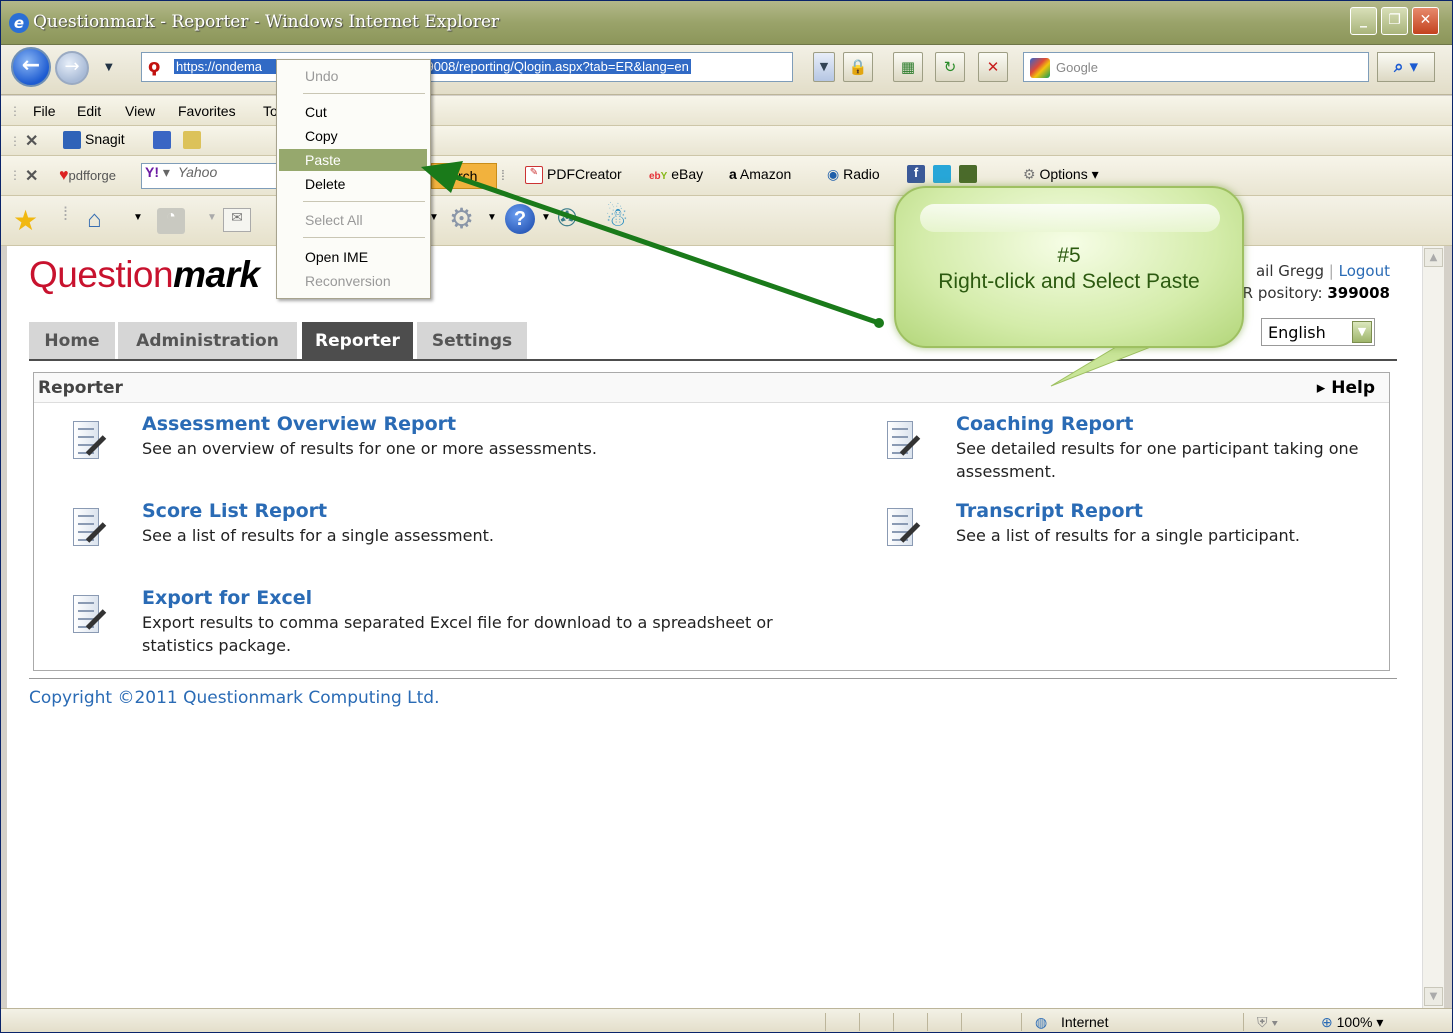  I want to click on annotation-callout: #5 Right-click and Select Paste, so click(1069, 267).